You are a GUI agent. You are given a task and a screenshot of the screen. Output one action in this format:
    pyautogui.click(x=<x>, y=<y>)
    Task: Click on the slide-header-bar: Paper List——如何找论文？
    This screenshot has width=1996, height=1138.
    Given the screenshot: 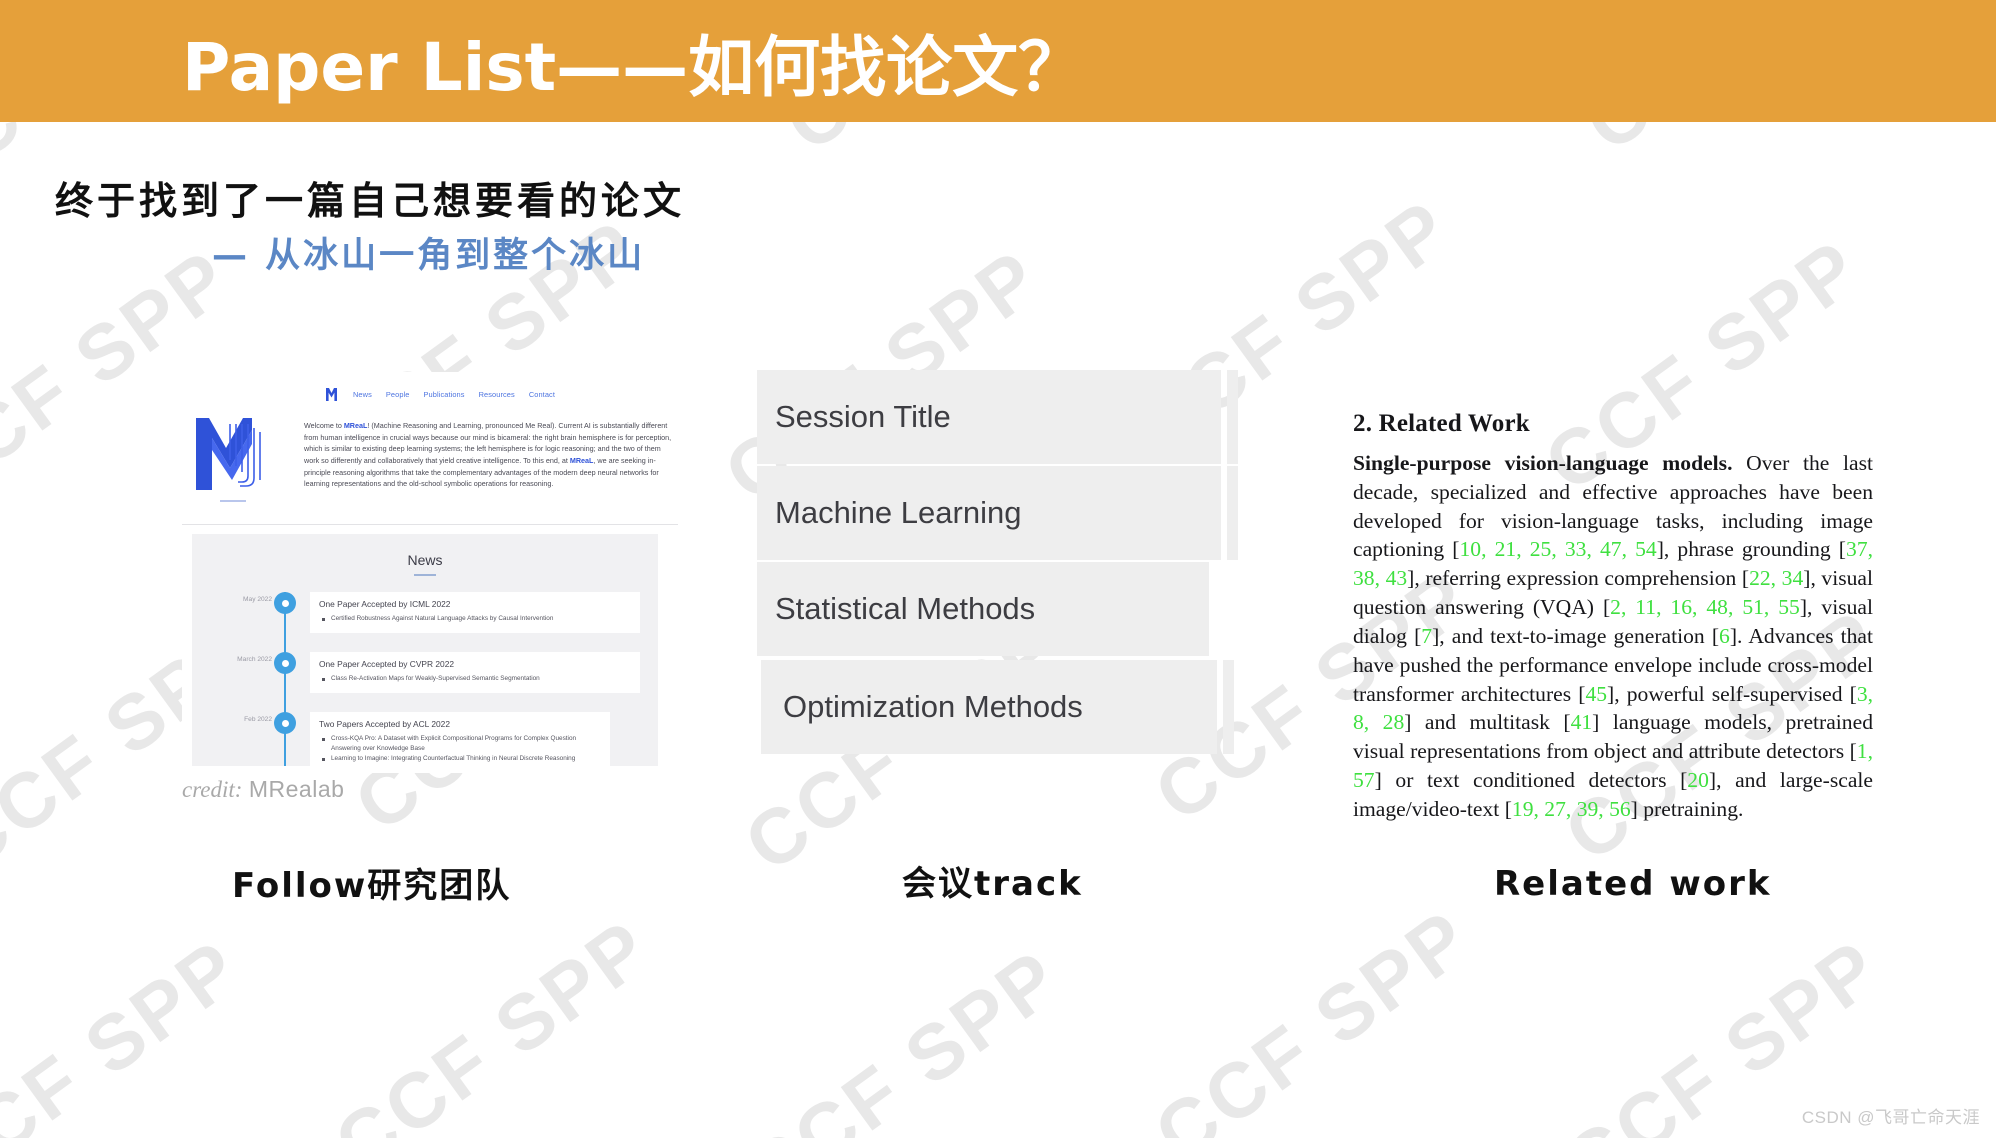 What is the action you would take?
    pyautogui.click(x=998, y=61)
    